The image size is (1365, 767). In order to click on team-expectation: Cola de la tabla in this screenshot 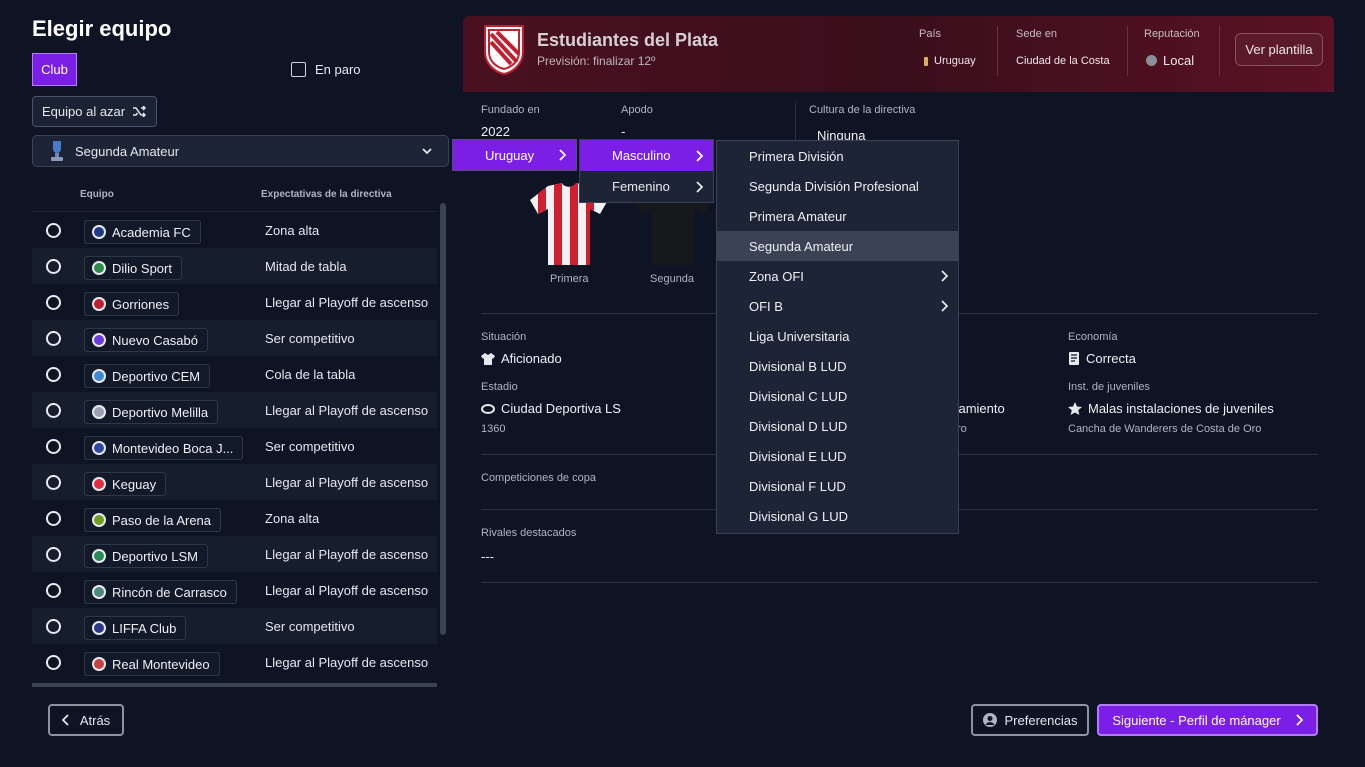, I will do `click(310, 374)`.